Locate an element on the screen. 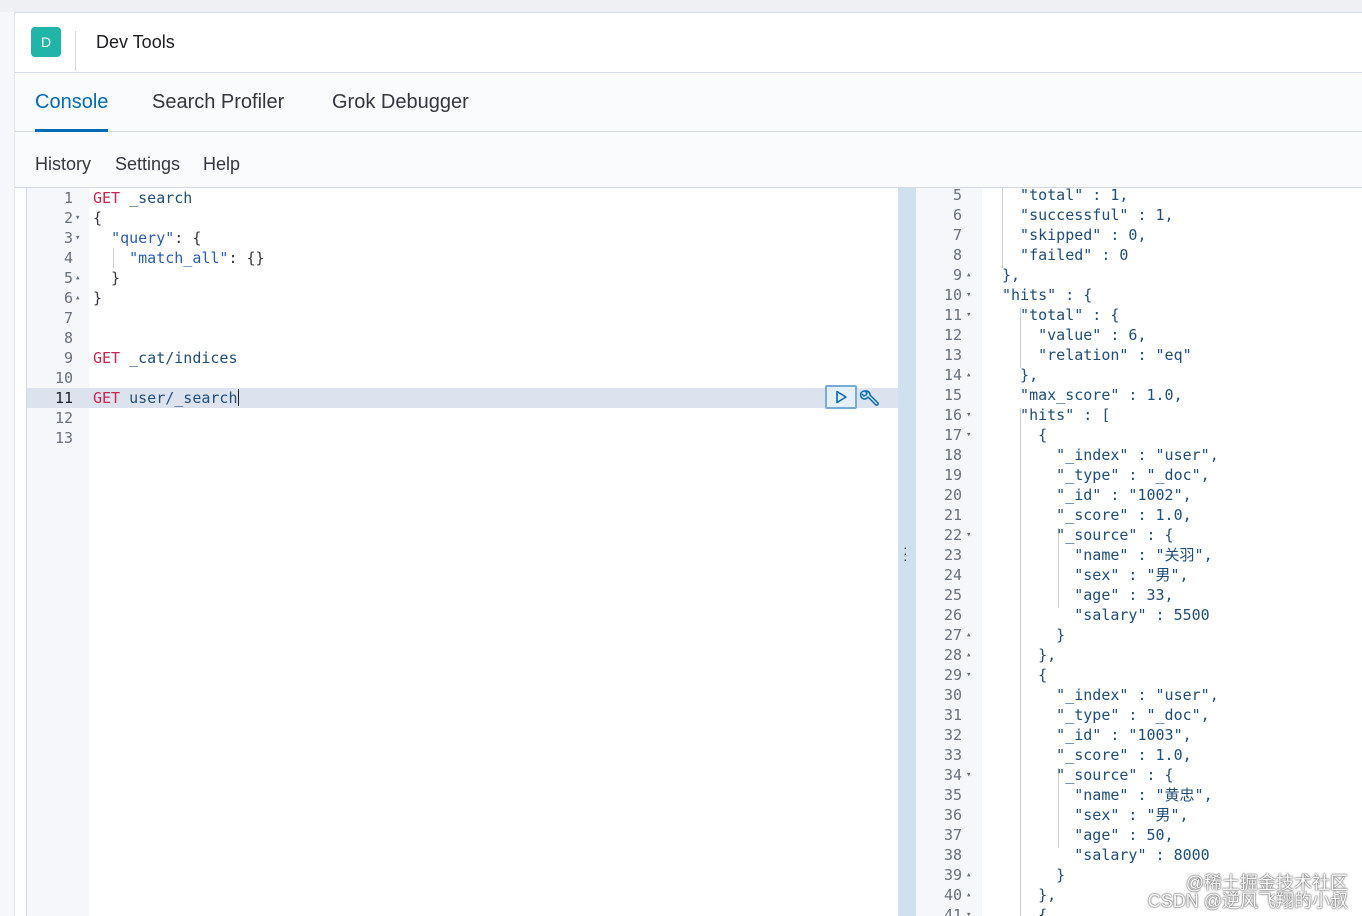 The image size is (1362, 916). code-text: GET user/_search is located at coordinates (166, 398).